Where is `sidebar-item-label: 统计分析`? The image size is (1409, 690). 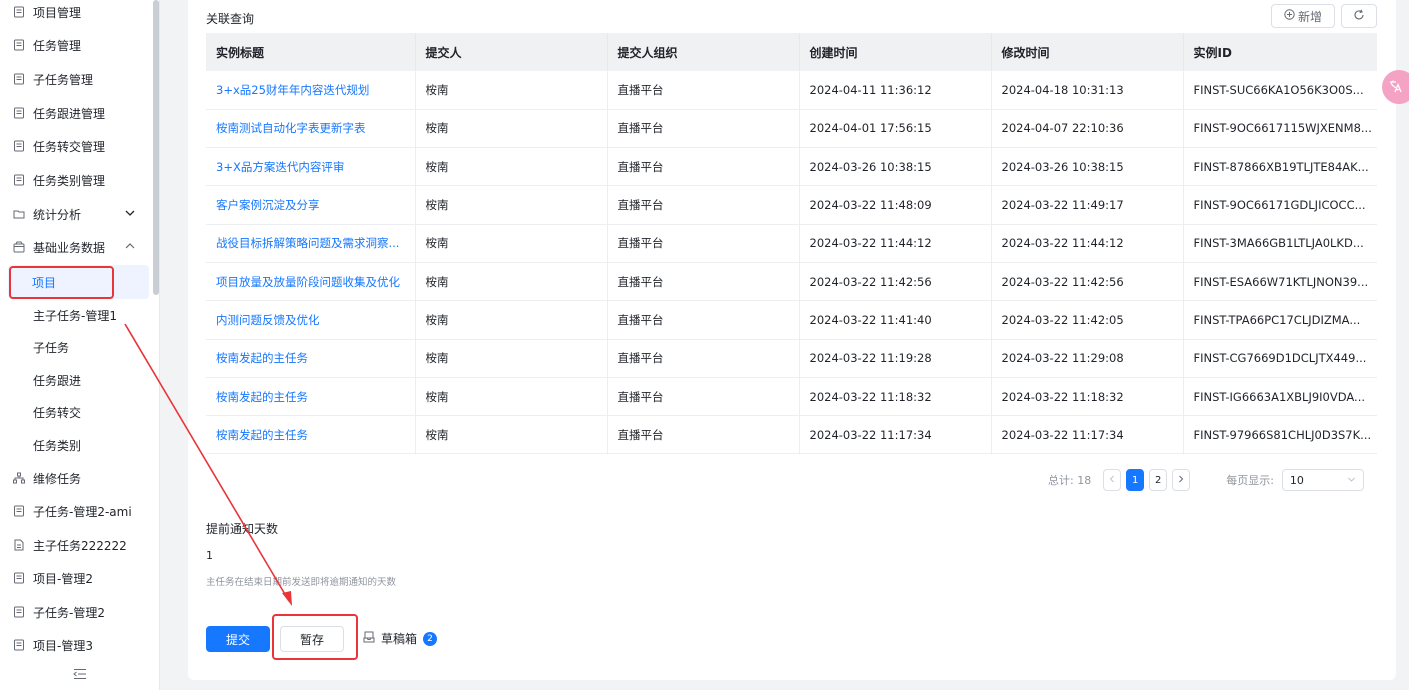 sidebar-item-label: 统计分析 is located at coordinates (57, 214).